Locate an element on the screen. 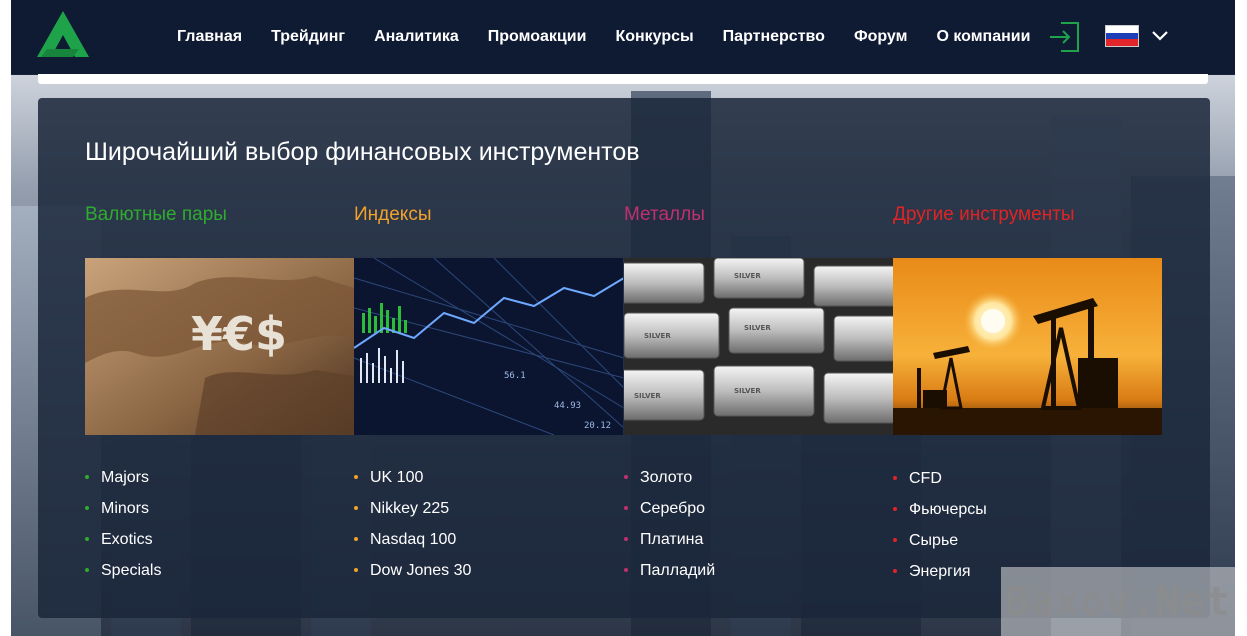  metals-list: Золото Серебро Платина Палладий is located at coordinates (669, 530).